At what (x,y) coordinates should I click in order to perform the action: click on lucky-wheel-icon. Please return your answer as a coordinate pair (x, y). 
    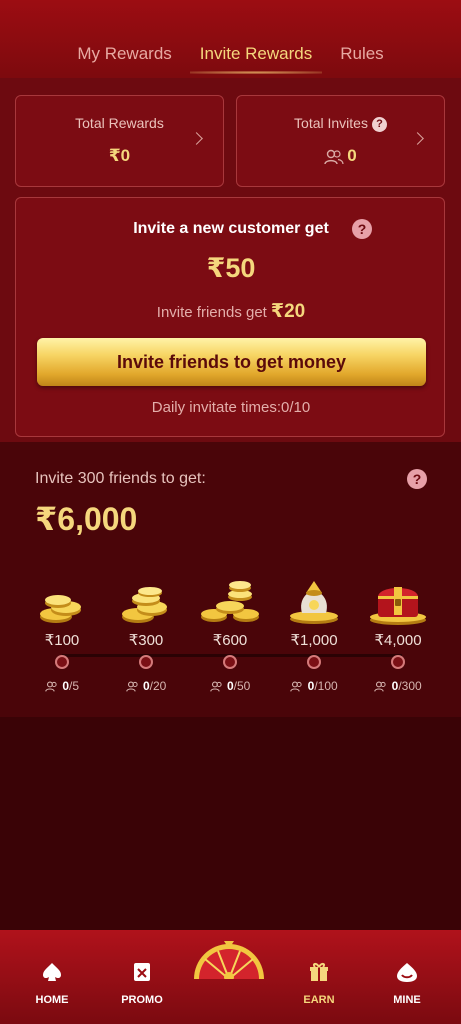
    Looking at the image, I should click on (229, 957).